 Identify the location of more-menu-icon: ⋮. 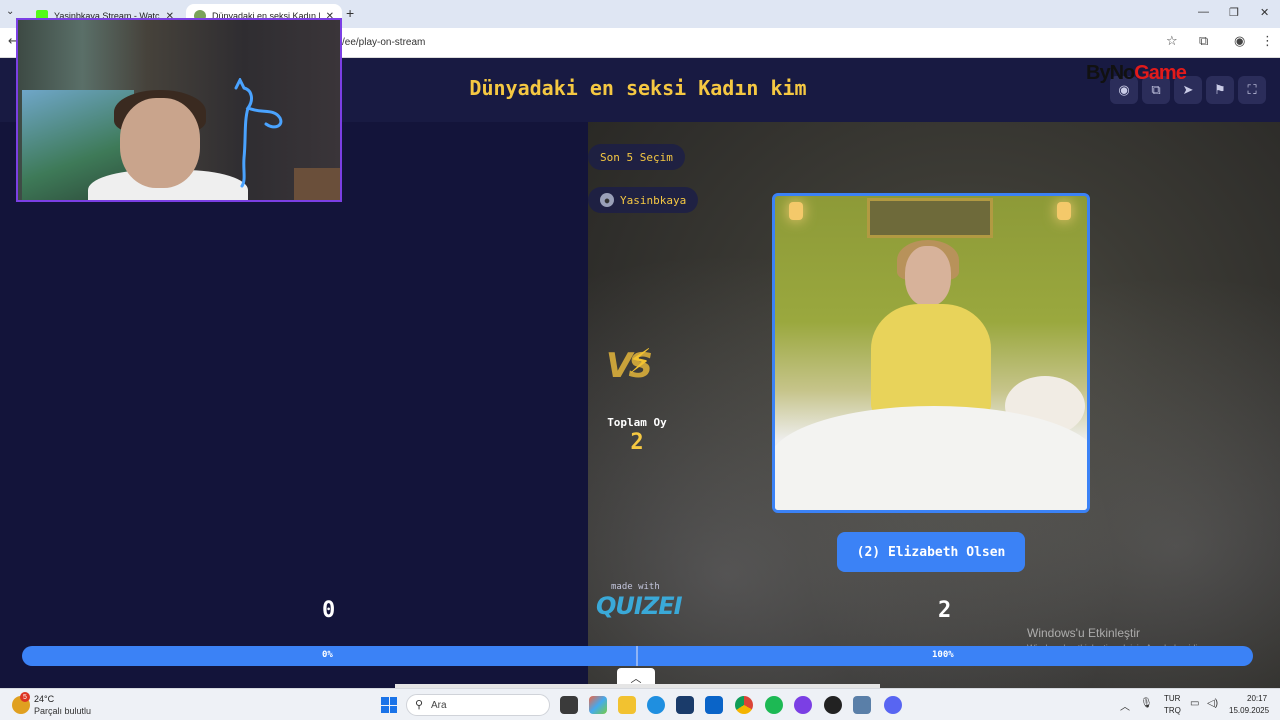
(1267, 41).